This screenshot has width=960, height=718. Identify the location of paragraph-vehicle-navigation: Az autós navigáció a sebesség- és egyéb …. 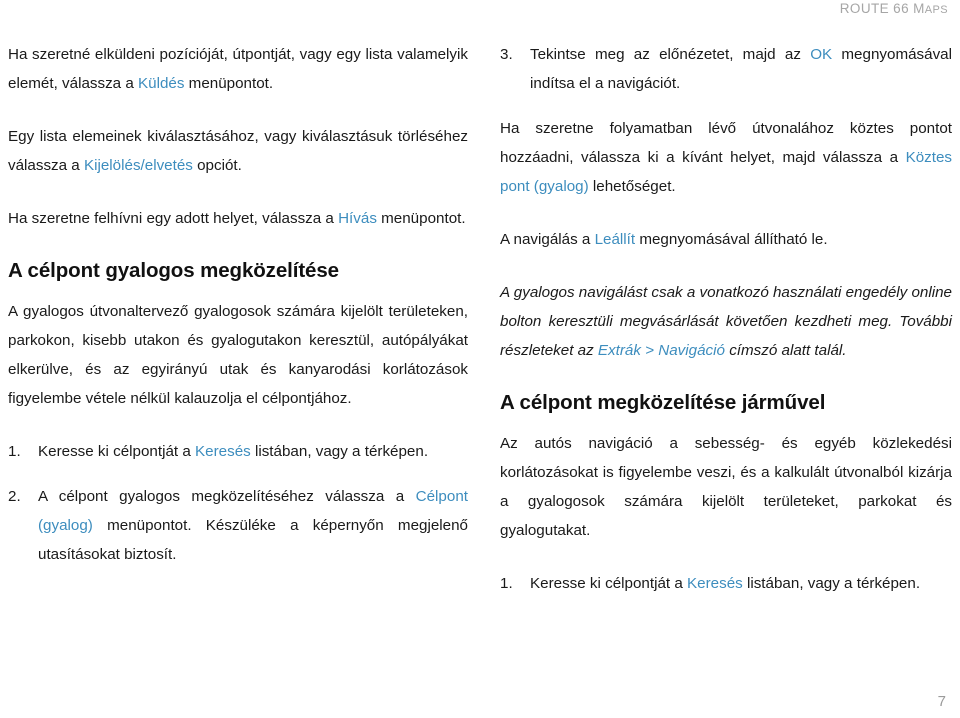
(726, 487).